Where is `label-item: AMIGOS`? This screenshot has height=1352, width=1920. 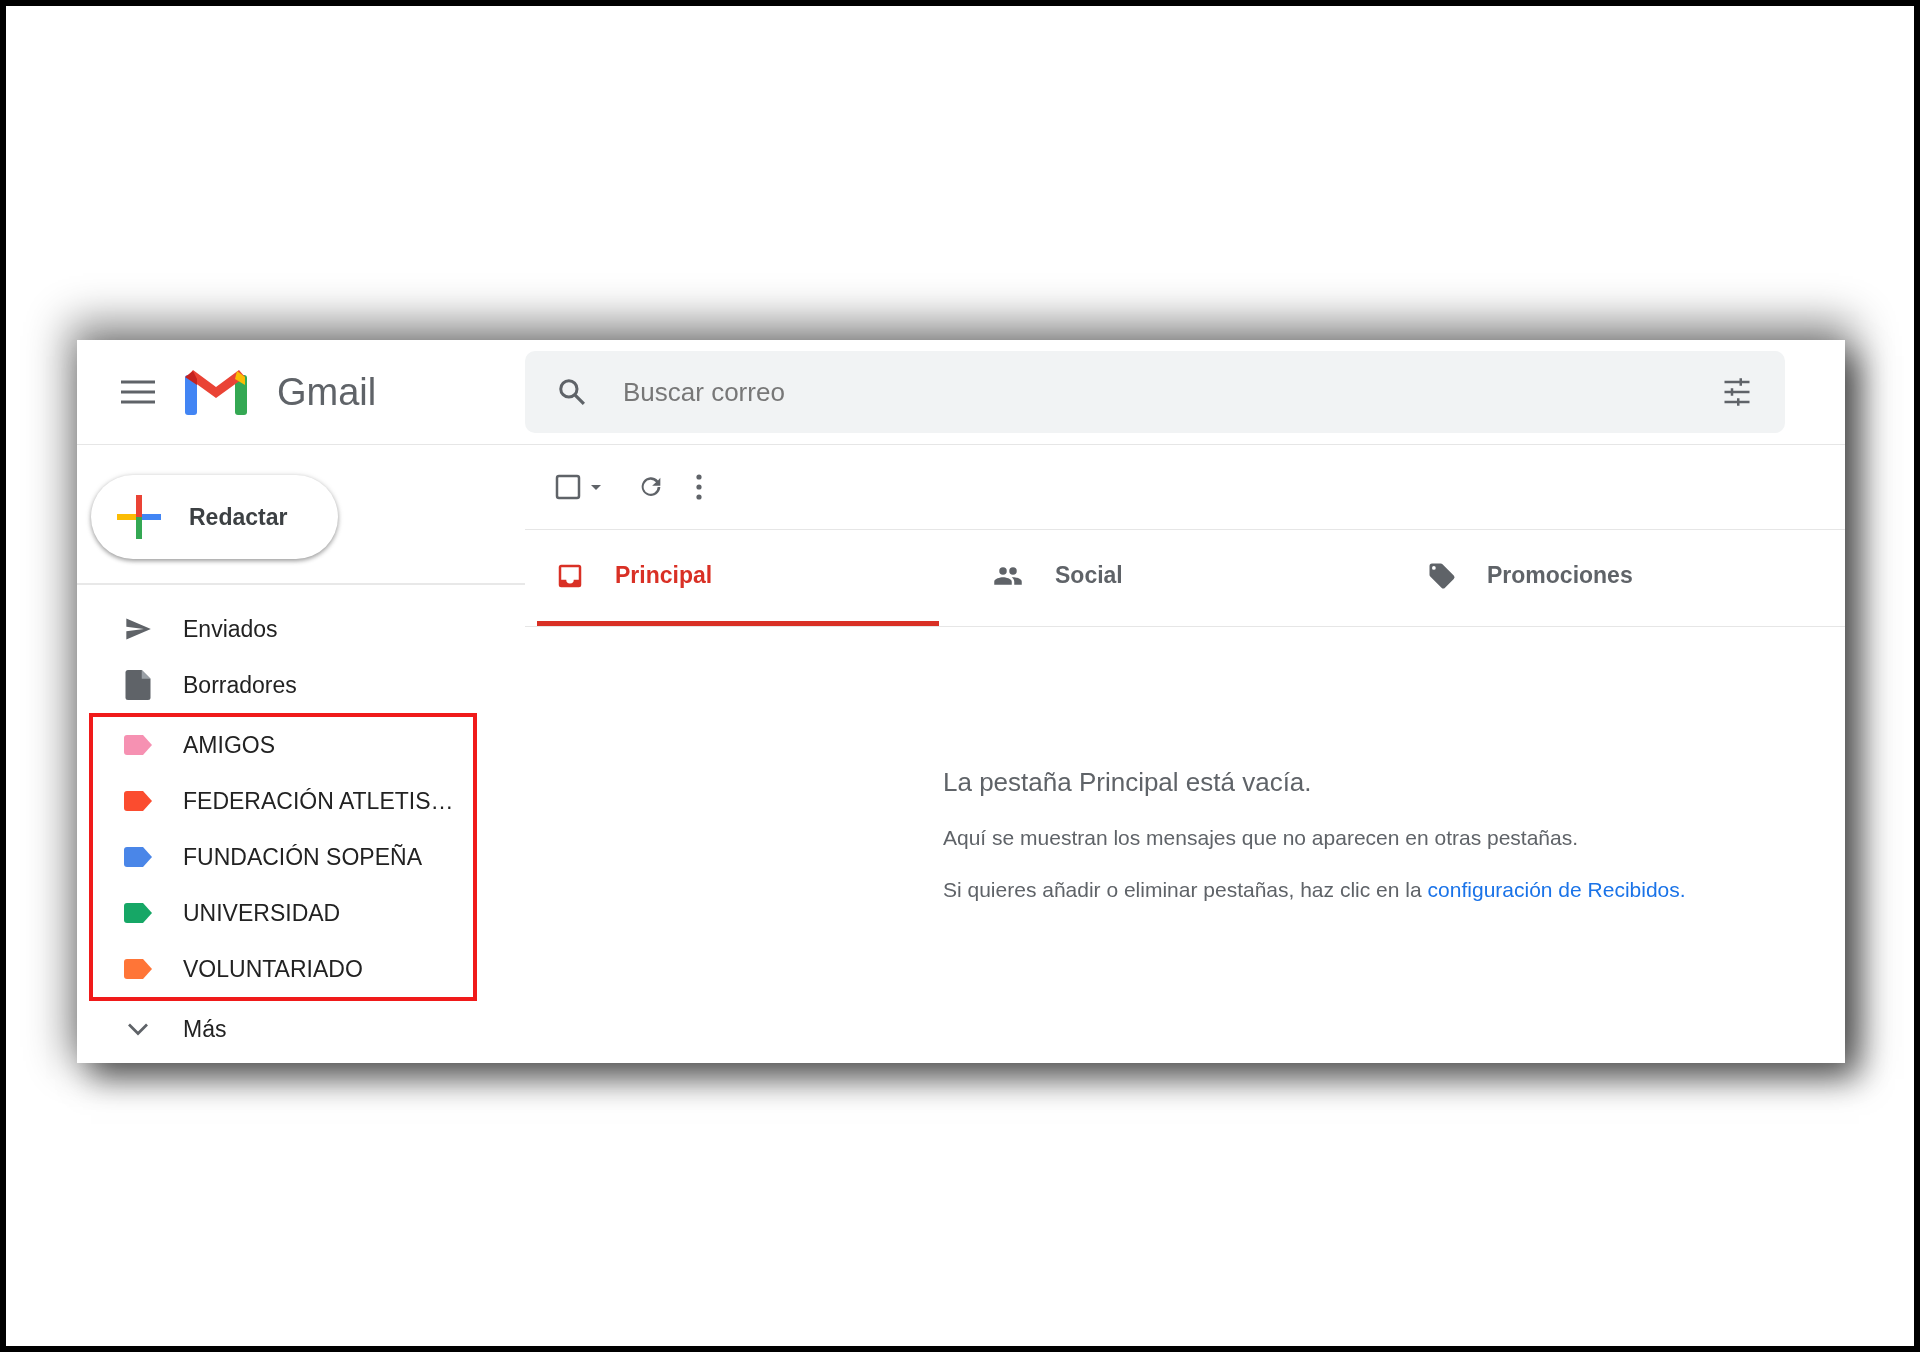
label-item: AMIGOS is located at coordinates (283, 745).